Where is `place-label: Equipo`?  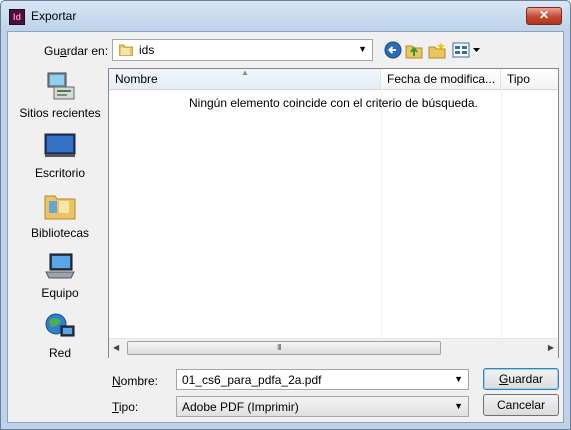
place-label: Equipo is located at coordinates (60, 293).